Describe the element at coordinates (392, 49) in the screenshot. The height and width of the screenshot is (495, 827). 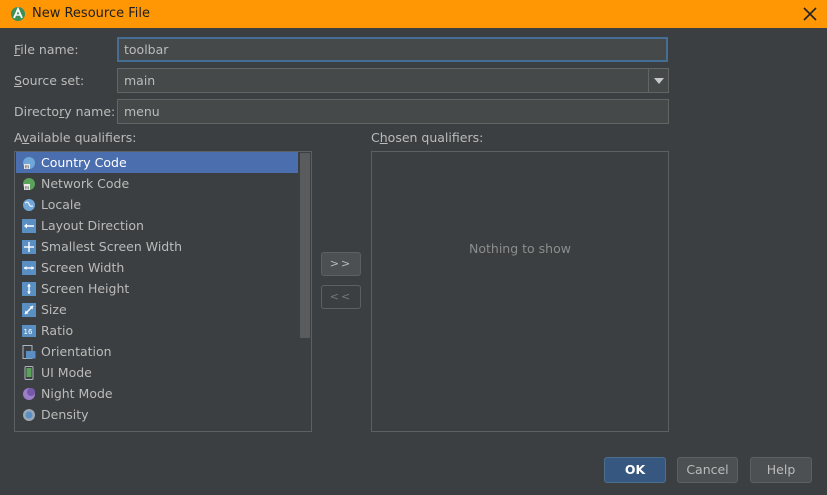
I see `file-name-input` at that location.